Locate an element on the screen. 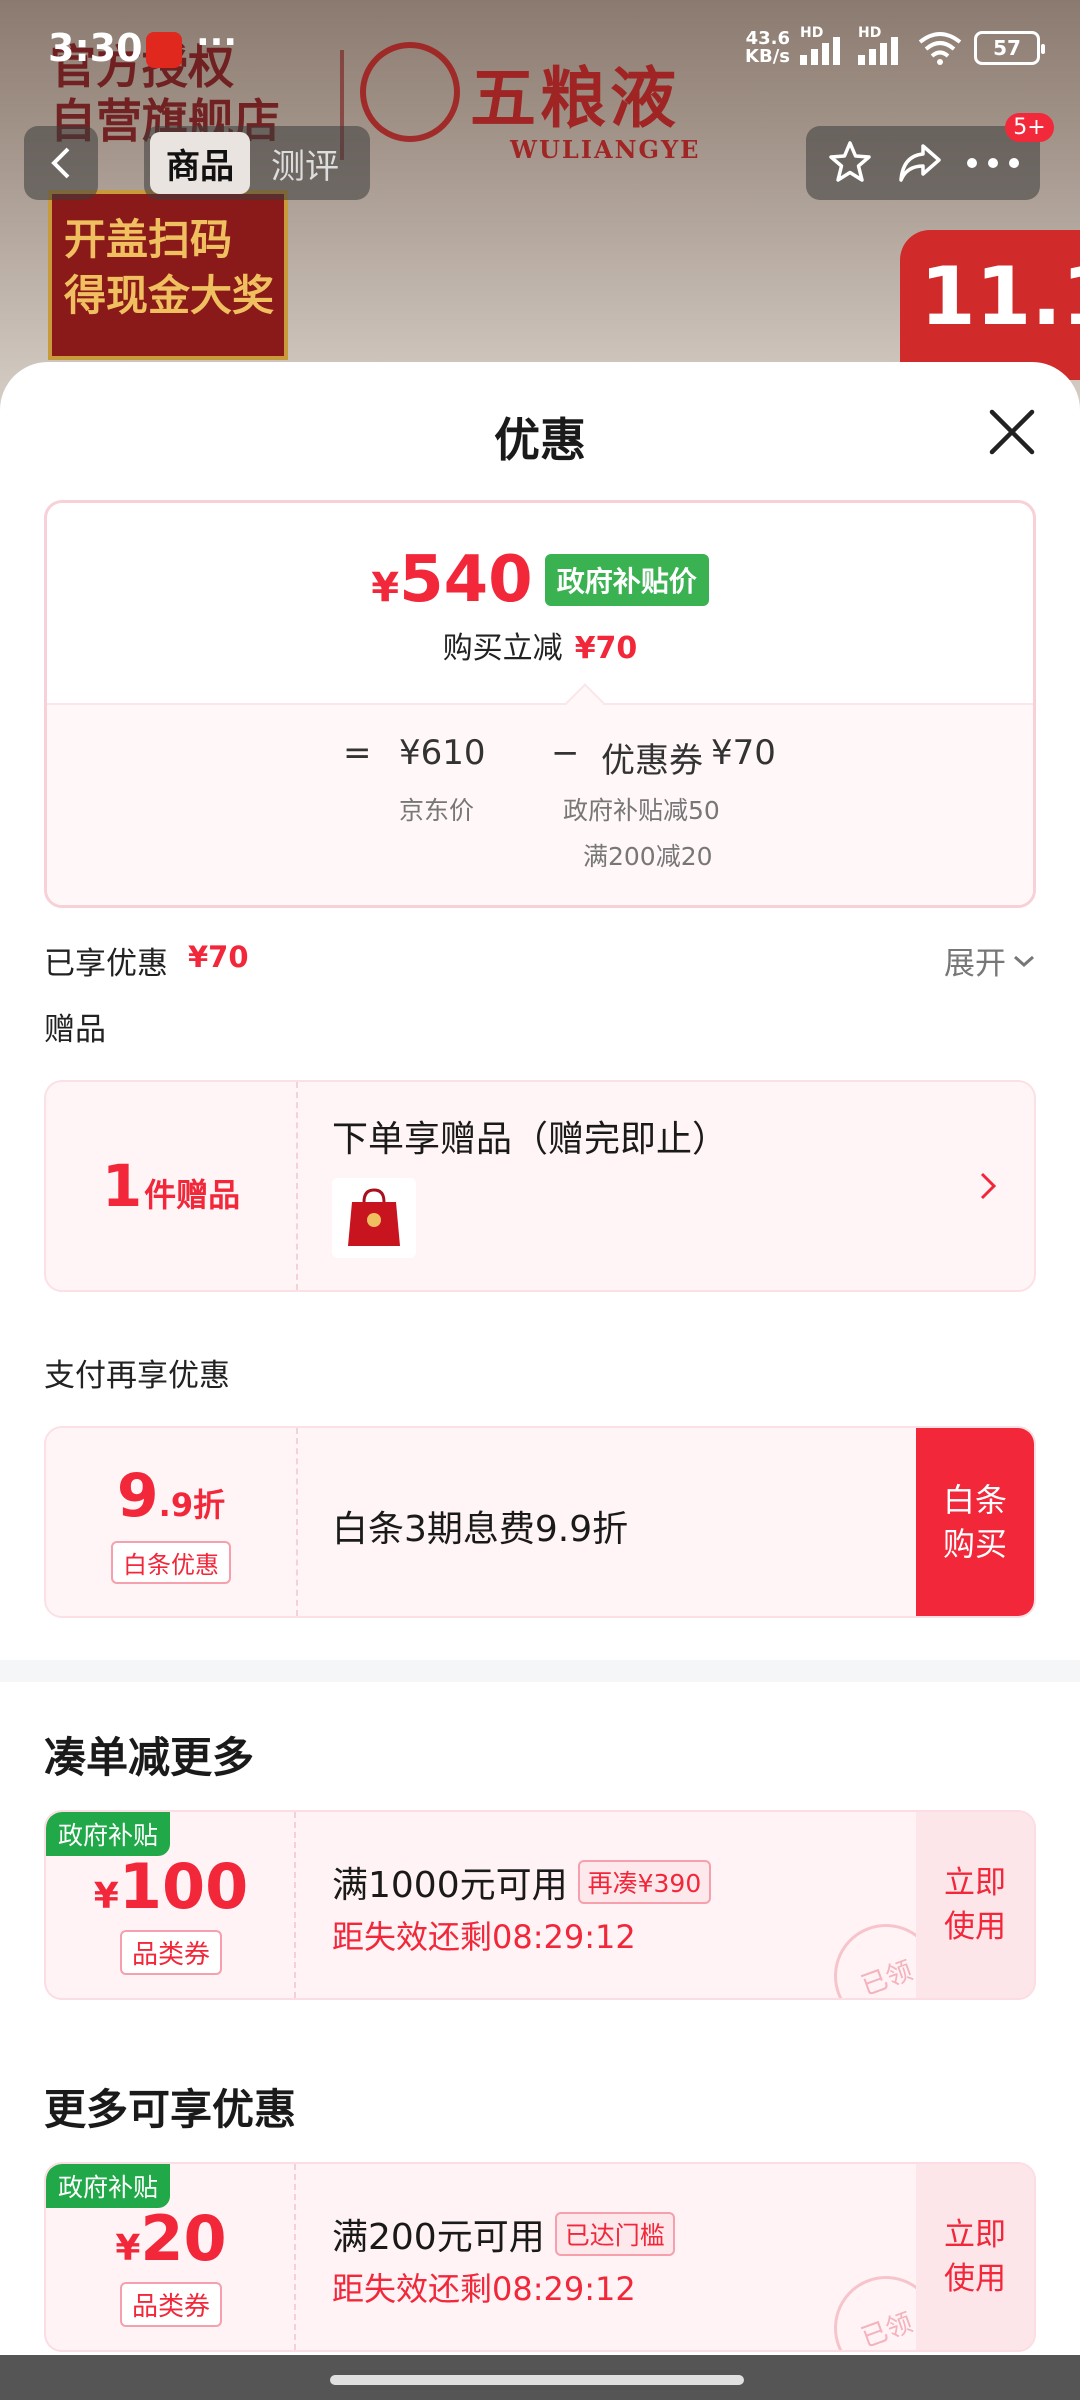 The image size is (1080, 2400). chevron-left-icon is located at coordinates (60, 163).